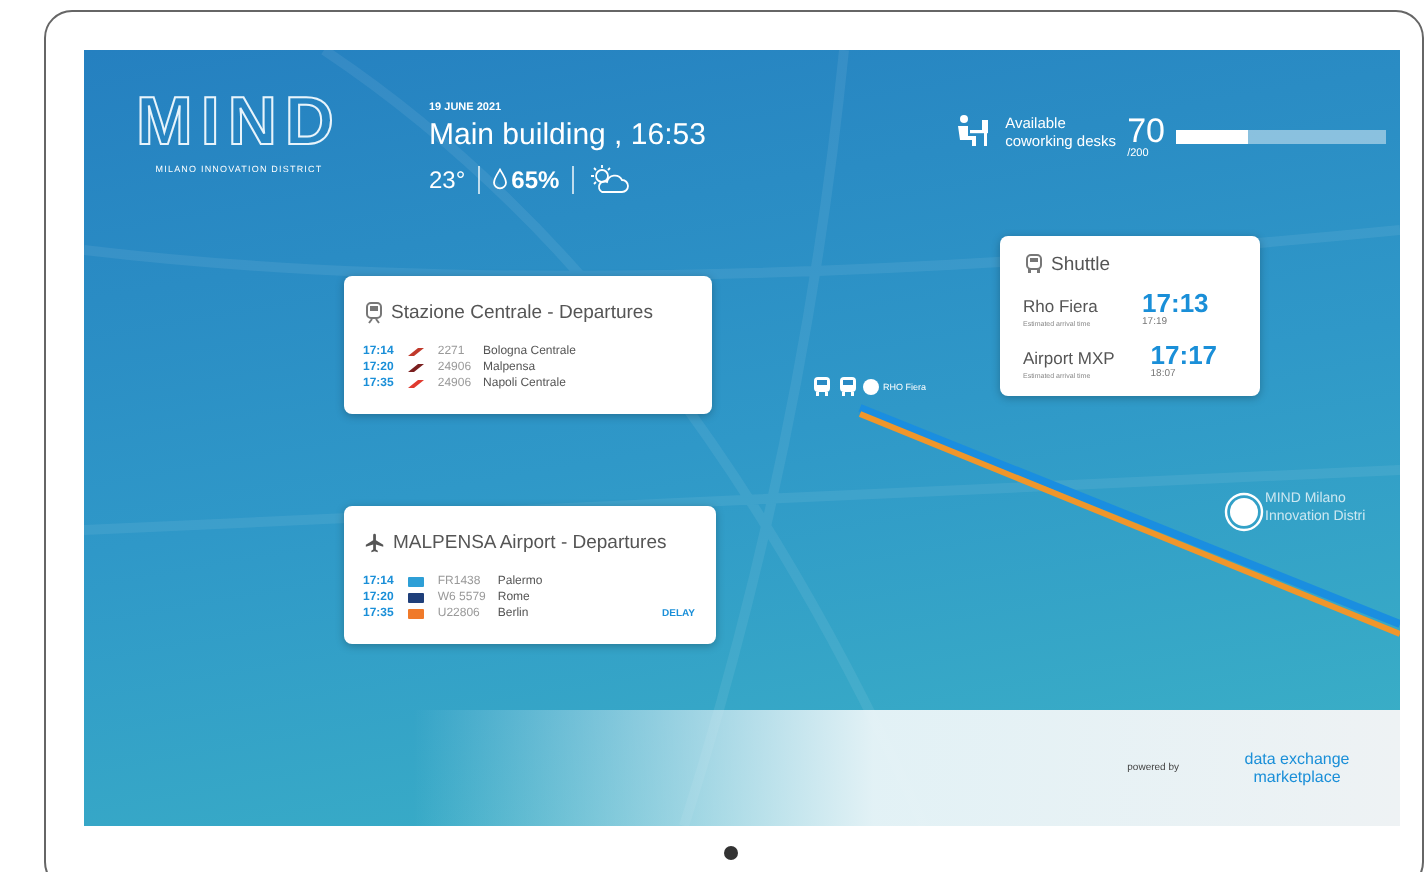 The height and width of the screenshot is (872, 1428). Describe the element at coordinates (1243, 511) in the screenshot. I see `location-marker-icon` at that location.